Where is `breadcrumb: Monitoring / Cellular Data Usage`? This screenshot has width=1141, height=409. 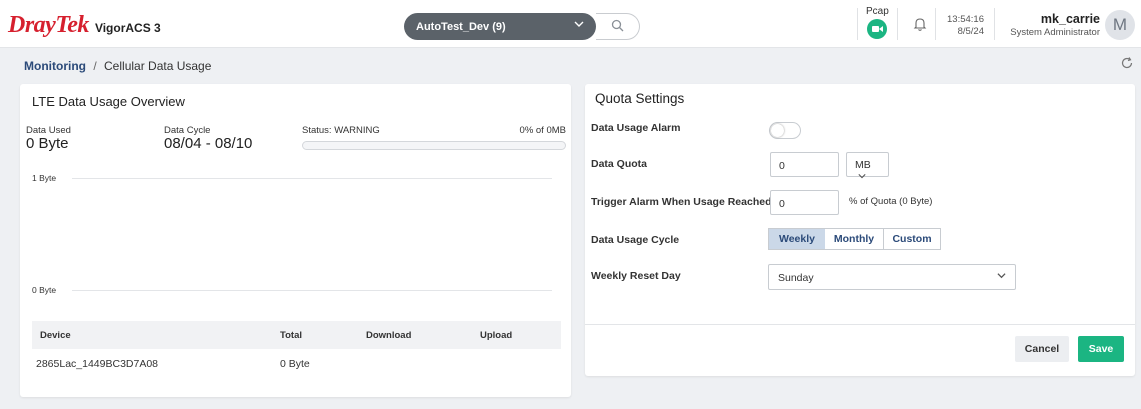 breadcrumb: Monitoring / Cellular Data Usage is located at coordinates (117, 66).